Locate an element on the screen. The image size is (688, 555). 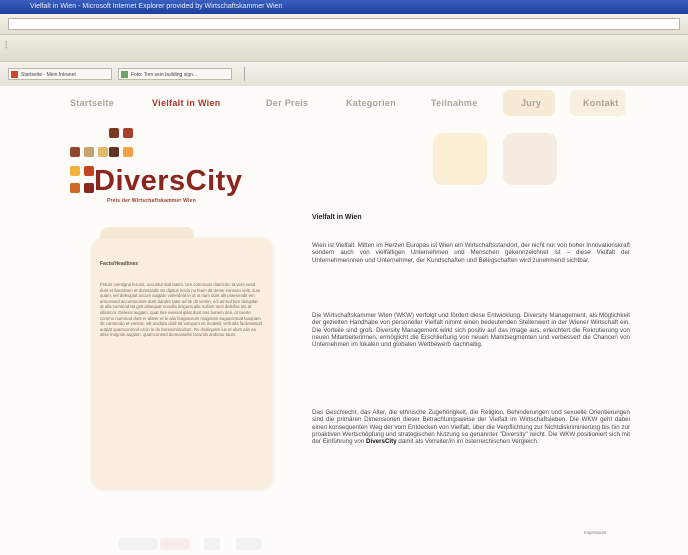
address-bar-input is located at coordinates (344, 24).